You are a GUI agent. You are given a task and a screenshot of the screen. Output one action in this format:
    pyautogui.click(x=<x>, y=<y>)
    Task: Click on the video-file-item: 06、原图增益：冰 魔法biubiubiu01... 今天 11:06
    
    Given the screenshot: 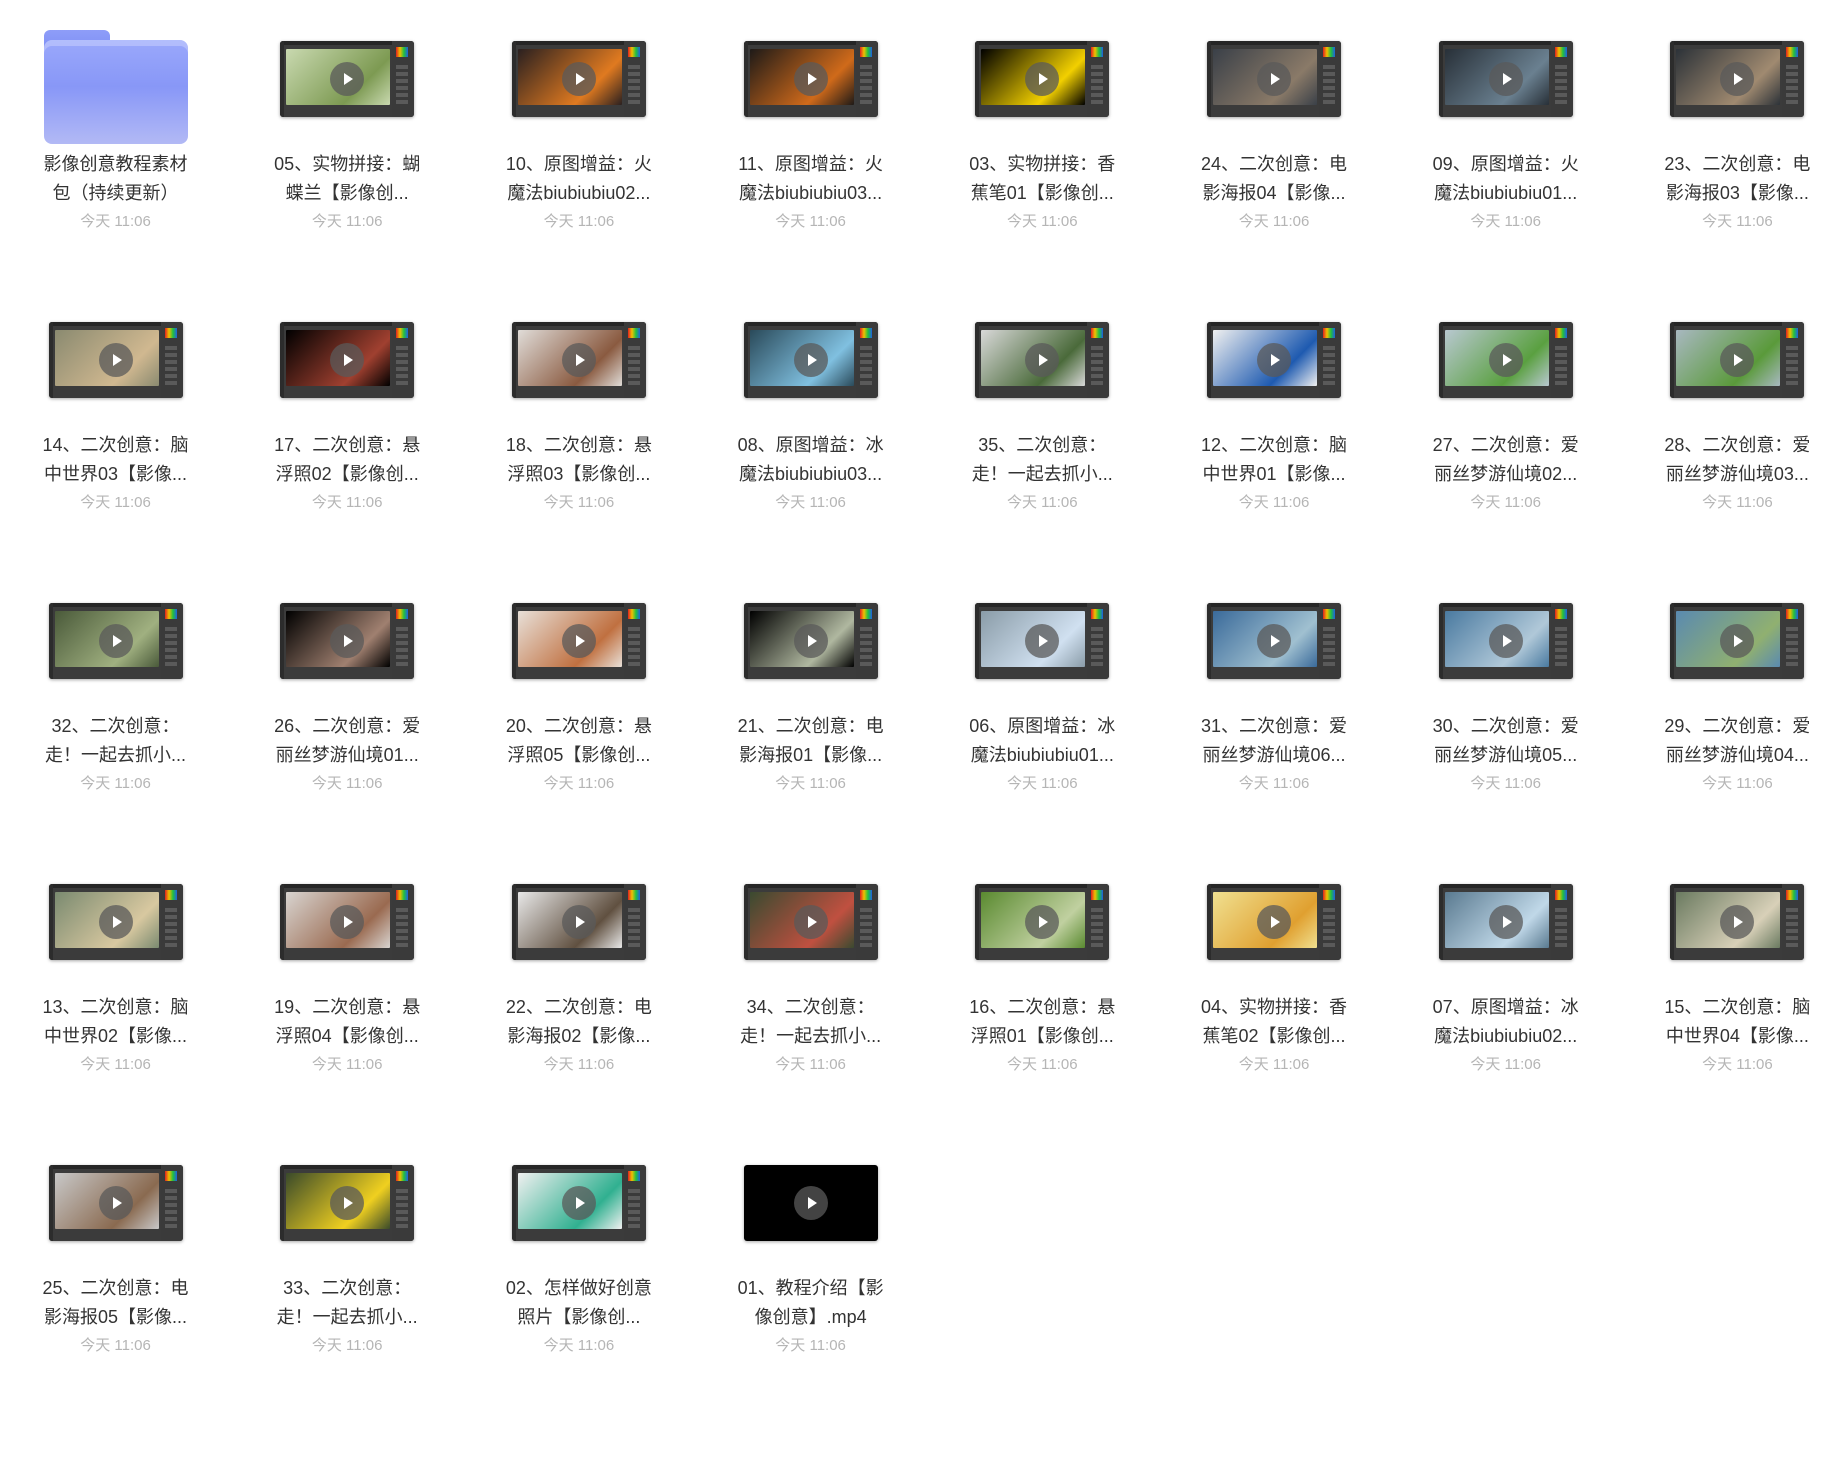 What is the action you would take?
    pyautogui.click(x=1042, y=697)
    